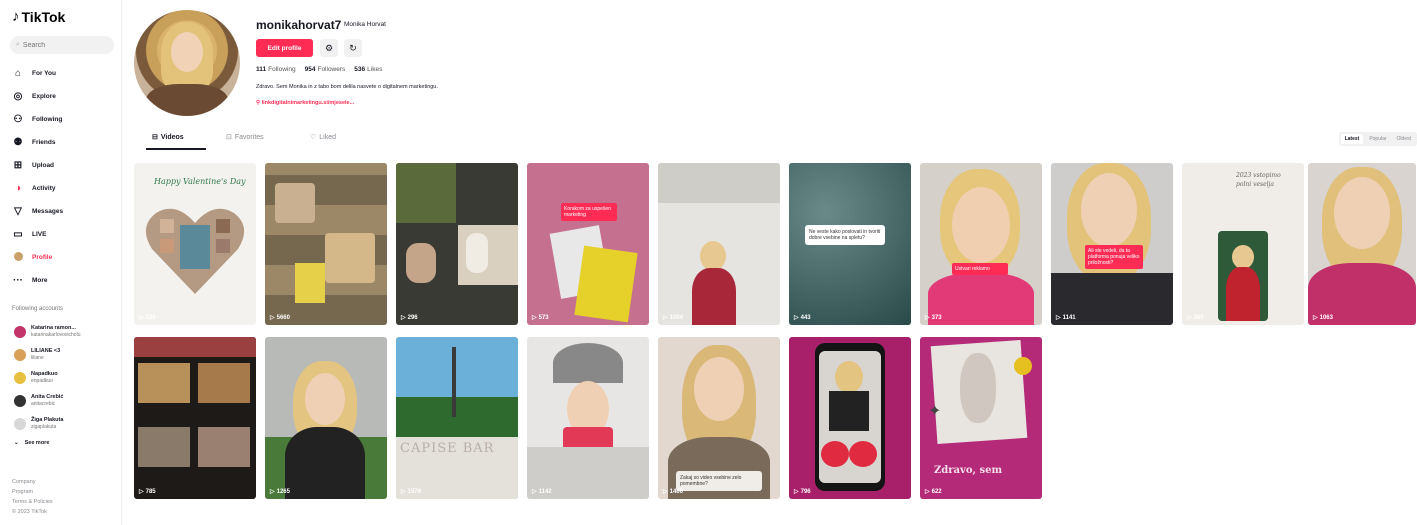 This screenshot has height=525, width=1417. I want to click on heart-outline-icon: ♡, so click(313, 137).